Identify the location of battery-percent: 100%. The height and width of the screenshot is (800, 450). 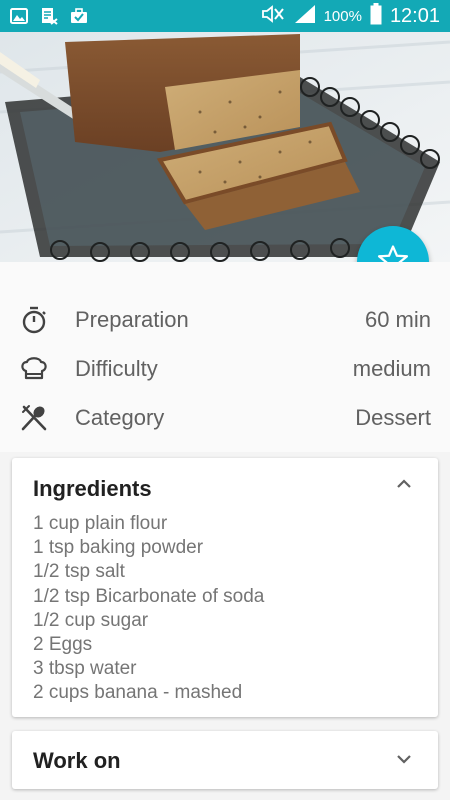
(342, 16).